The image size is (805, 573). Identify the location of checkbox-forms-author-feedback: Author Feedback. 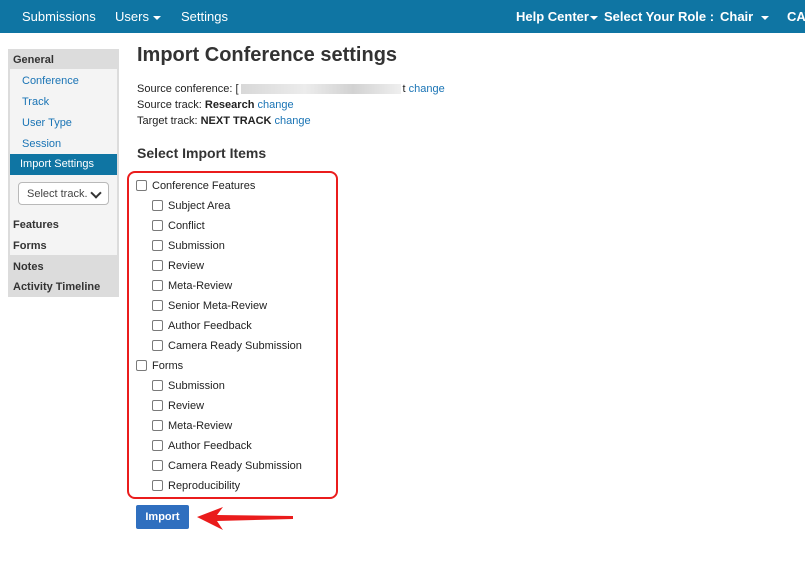
(202, 445).